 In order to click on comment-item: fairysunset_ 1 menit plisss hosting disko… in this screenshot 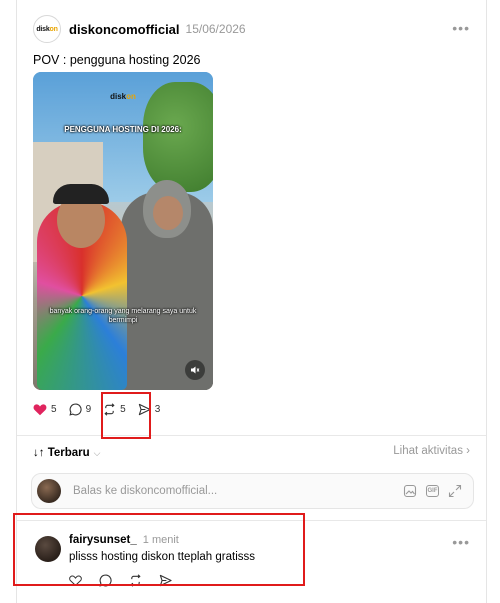, I will do `click(251, 565)`.